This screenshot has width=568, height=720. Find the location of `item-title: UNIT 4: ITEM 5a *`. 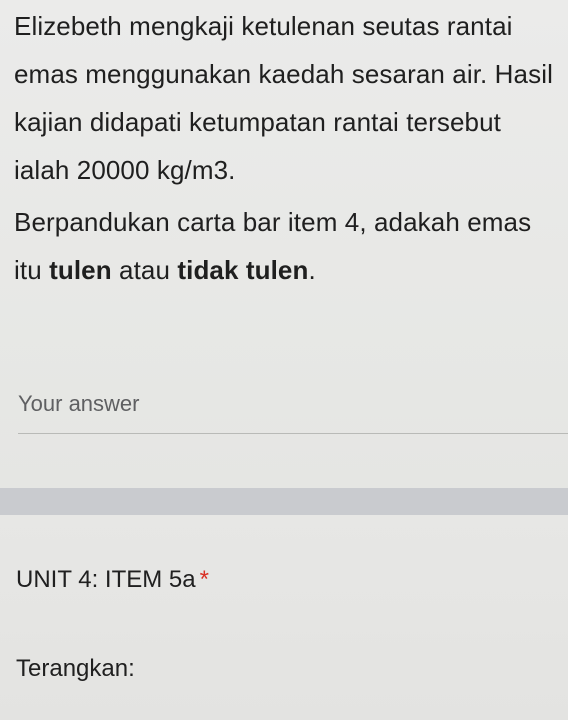

item-title: UNIT 4: ITEM 5a * is located at coordinates (112, 580).